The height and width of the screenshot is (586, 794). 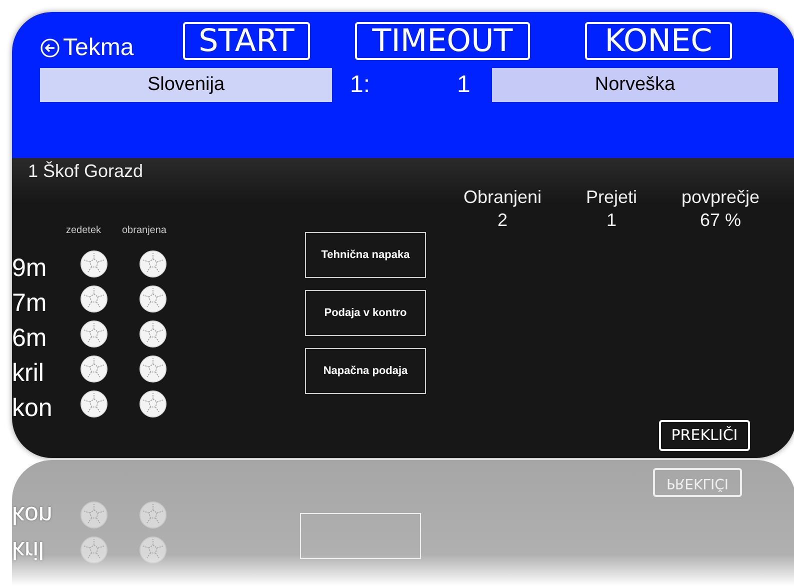 I want to click on zone-label: 7m, so click(x=30, y=303).